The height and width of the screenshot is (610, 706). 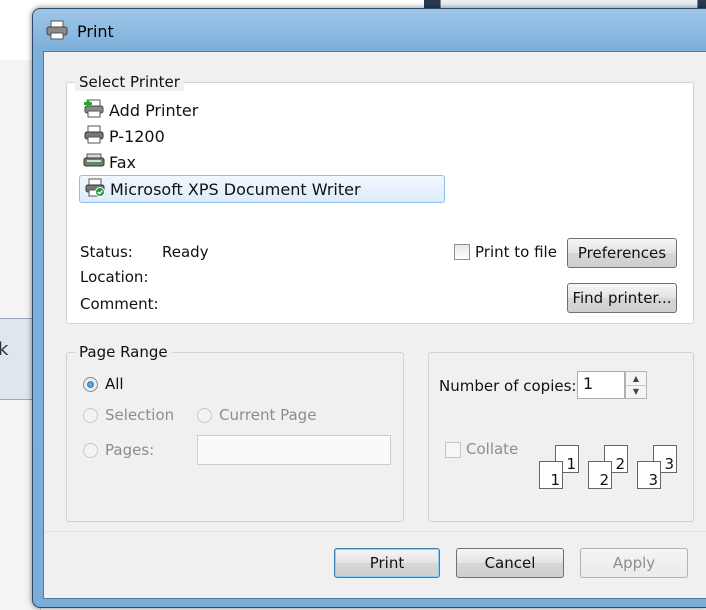 I want to click on selection-label: Selection, so click(x=140, y=415).